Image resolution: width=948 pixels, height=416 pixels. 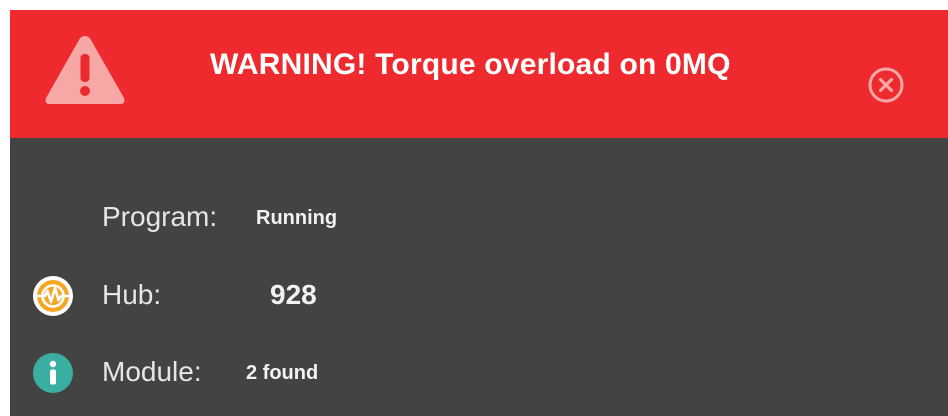 What do you see at coordinates (152, 371) in the screenshot?
I see `module-label: Module:` at bounding box center [152, 371].